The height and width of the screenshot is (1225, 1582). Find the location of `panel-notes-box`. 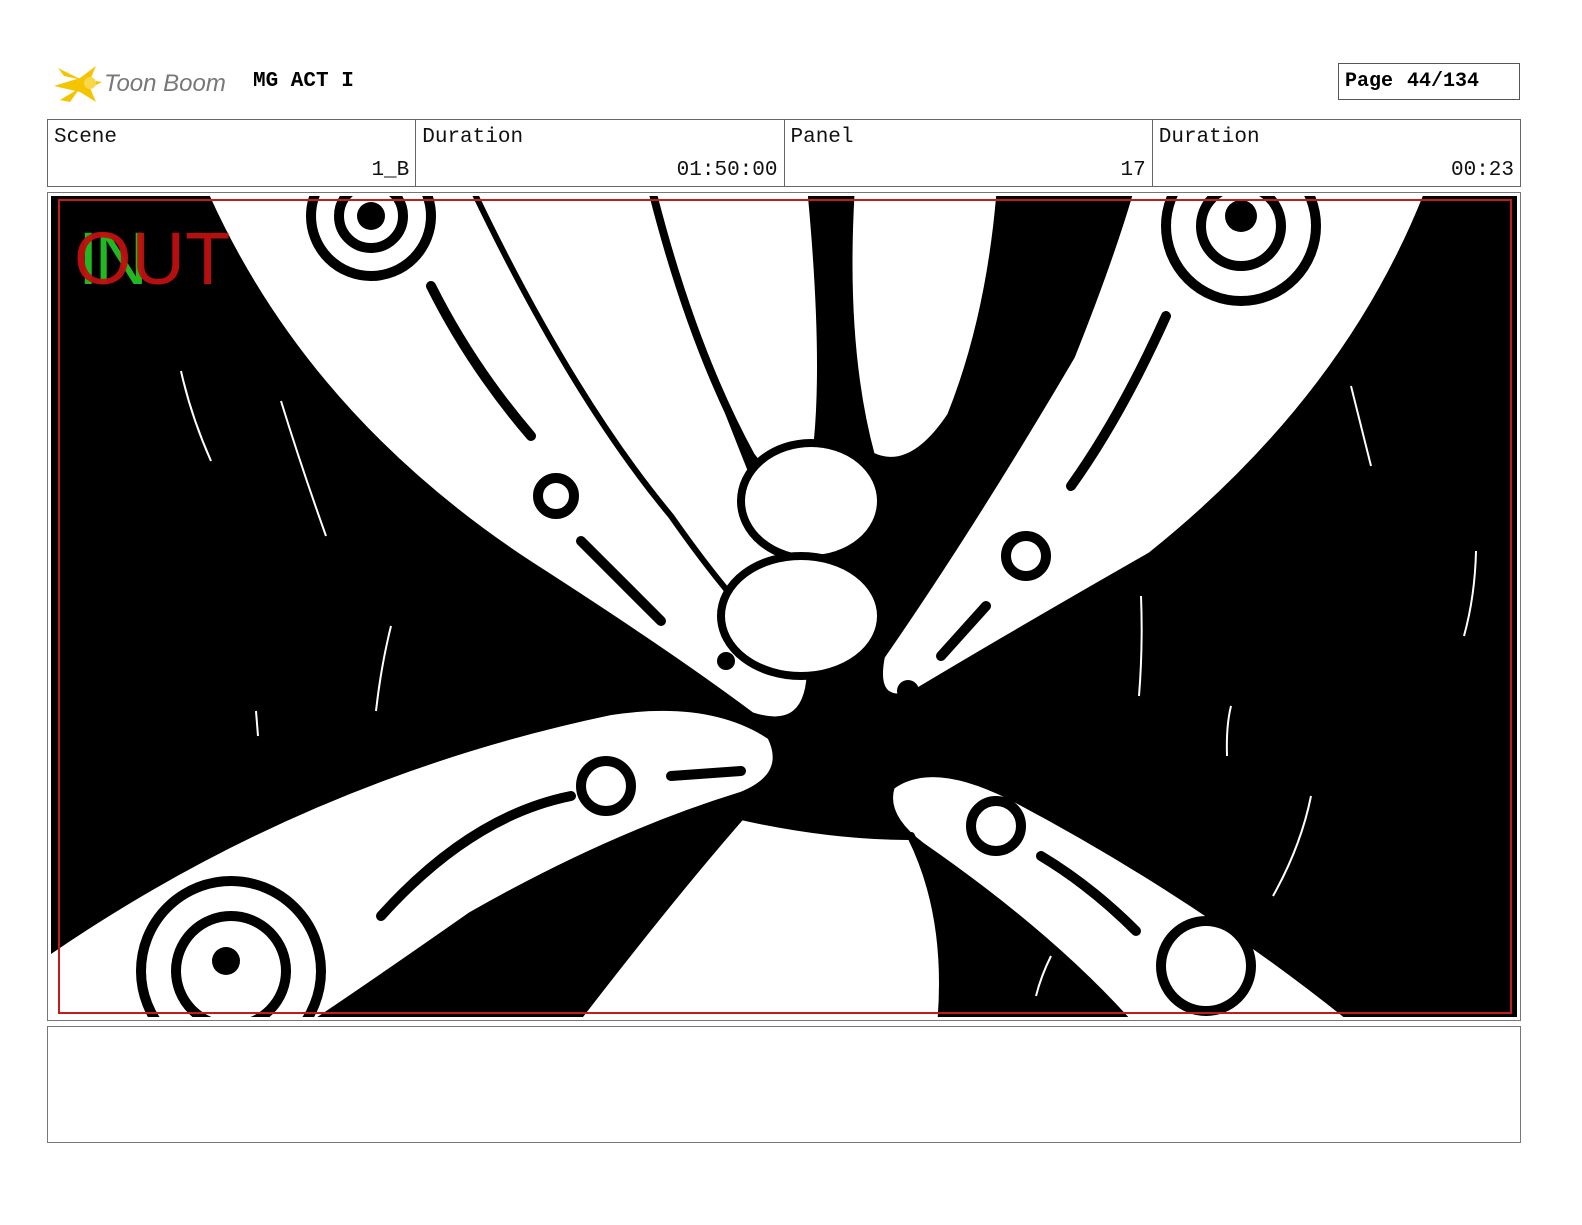

panel-notes-box is located at coordinates (784, 1084).